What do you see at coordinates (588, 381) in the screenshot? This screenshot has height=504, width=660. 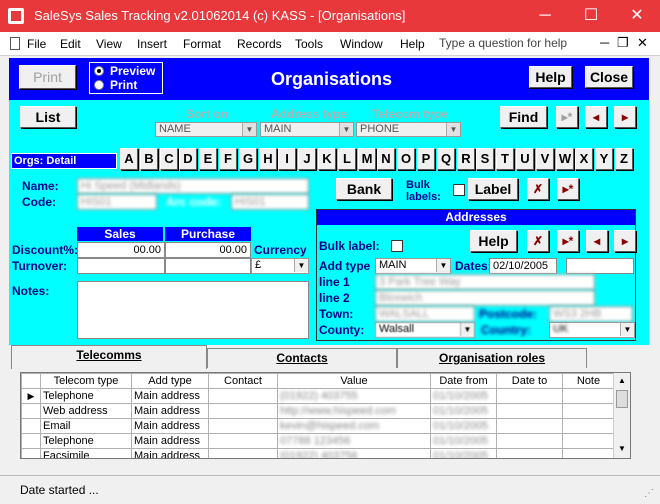 I see `col-note: Note` at bounding box center [588, 381].